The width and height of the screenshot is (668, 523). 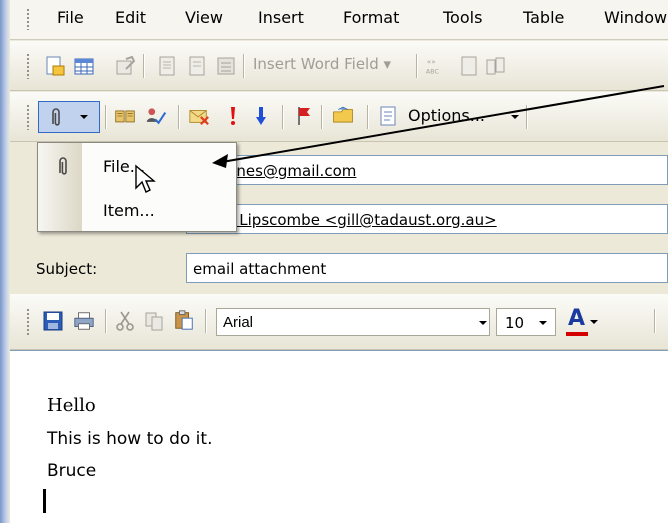 What do you see at coordinates (495, 66) in the screenshot?
I see `match-fields-icon` at bounding box center [495, 66].